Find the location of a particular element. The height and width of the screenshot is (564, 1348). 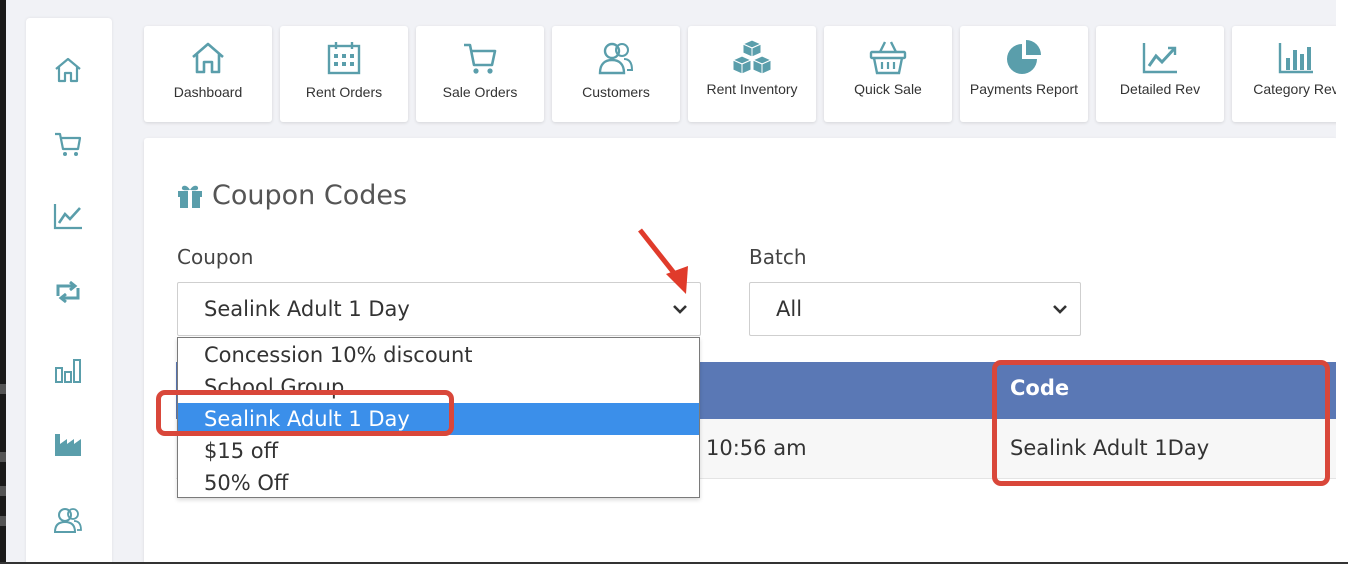

annotation-arrow-icon is located at coordinates (663, 261).